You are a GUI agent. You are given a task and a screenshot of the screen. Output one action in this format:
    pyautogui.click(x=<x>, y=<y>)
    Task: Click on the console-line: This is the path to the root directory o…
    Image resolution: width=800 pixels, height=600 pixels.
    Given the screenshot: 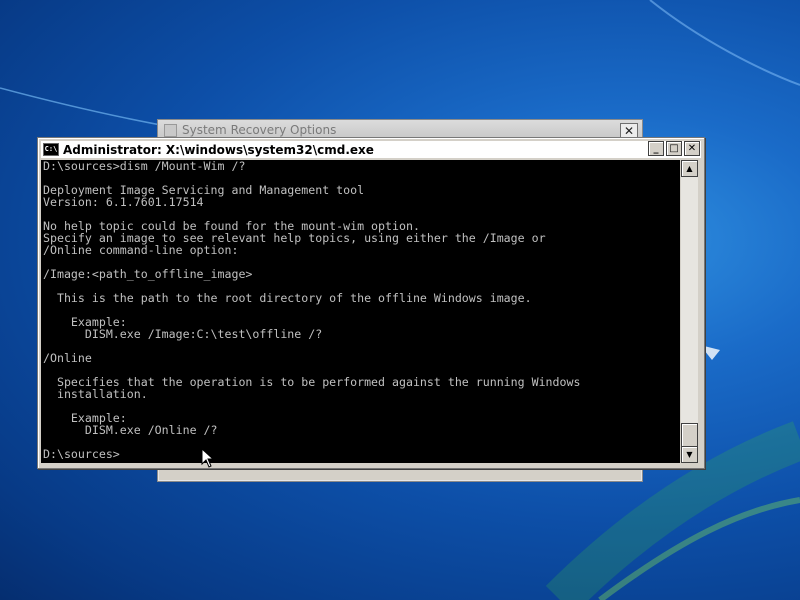 What is the action you would take?
    pyautogui.click(x=287, y=298)
    